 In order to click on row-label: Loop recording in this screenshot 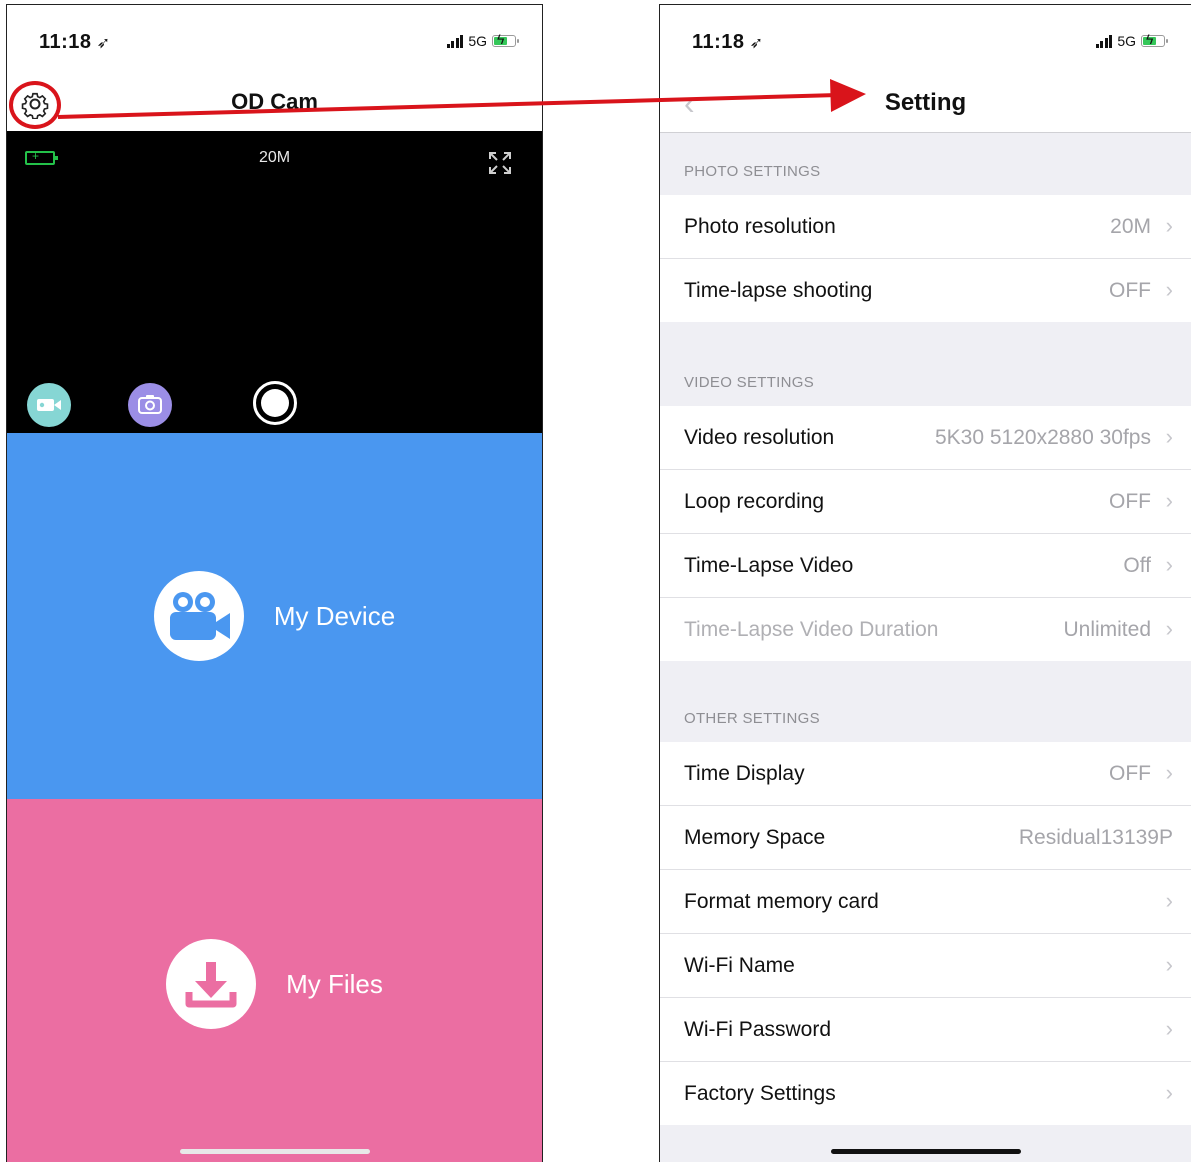, I will do `click(754, 501)`.